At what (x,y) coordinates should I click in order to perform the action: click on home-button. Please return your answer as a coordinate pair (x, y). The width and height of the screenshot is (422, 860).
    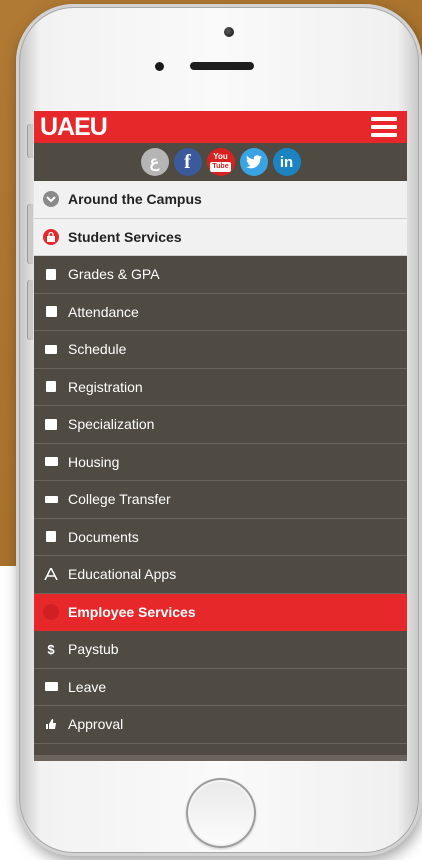
    Looking at the image, I should click on (221, 813).